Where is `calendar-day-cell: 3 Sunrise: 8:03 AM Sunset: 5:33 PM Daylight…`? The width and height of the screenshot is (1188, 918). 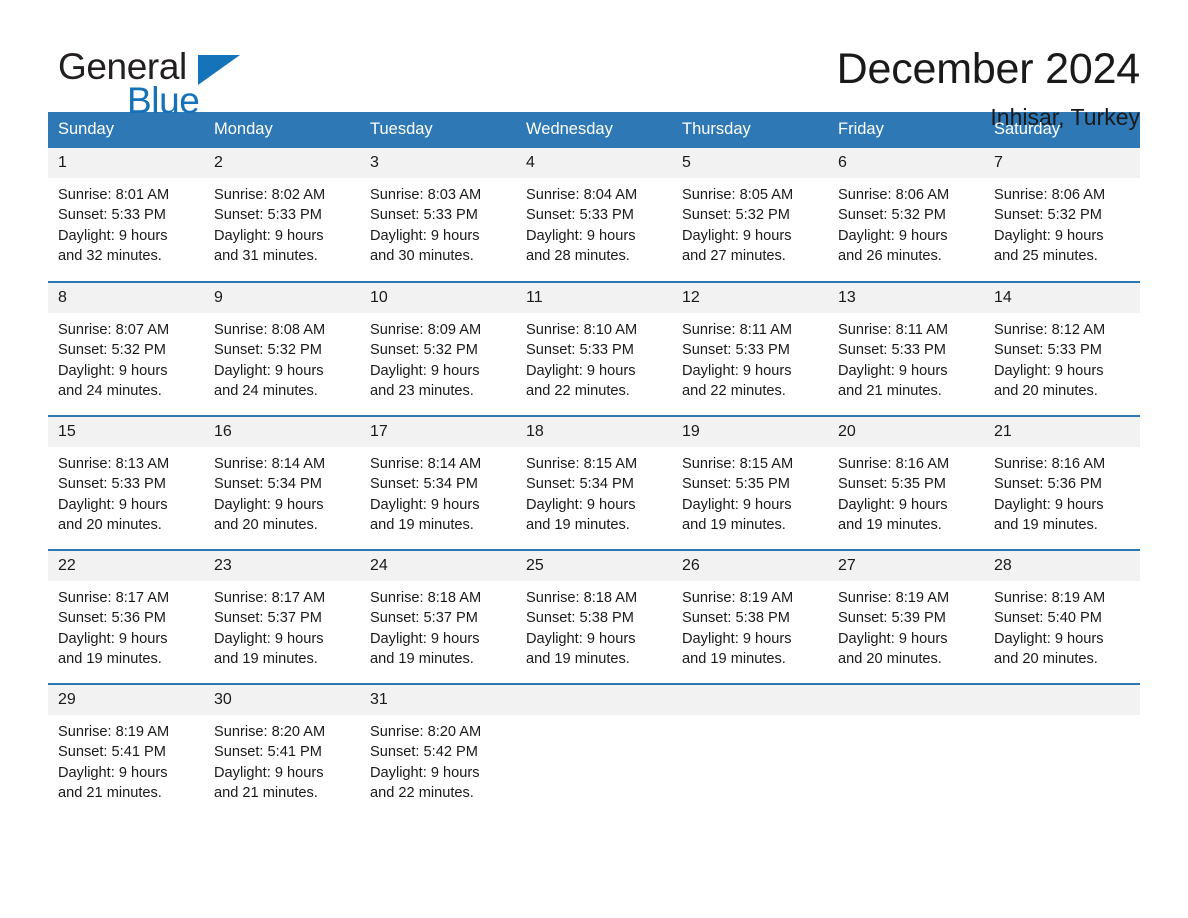
calendar-day-cell: 3 Sunrise: 8:03 AM Sunset: 5:33 PM Daylight… is located at coordinates (438, 215).